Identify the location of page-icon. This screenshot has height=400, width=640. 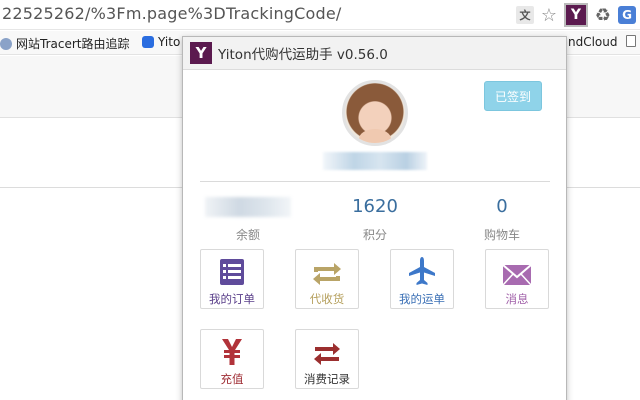
(631, 41).